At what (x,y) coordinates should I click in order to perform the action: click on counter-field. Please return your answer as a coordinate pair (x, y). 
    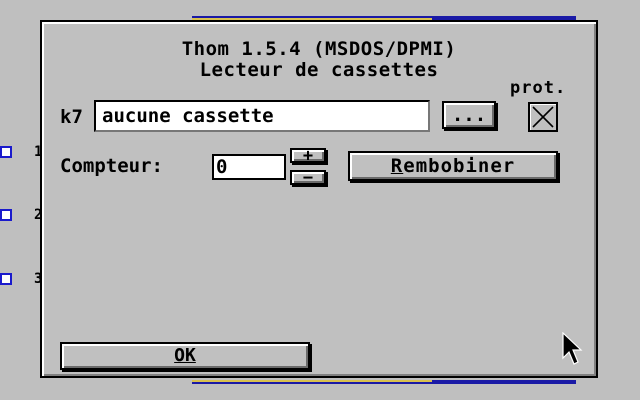
    Looking at the image, I should click on (249, 167).